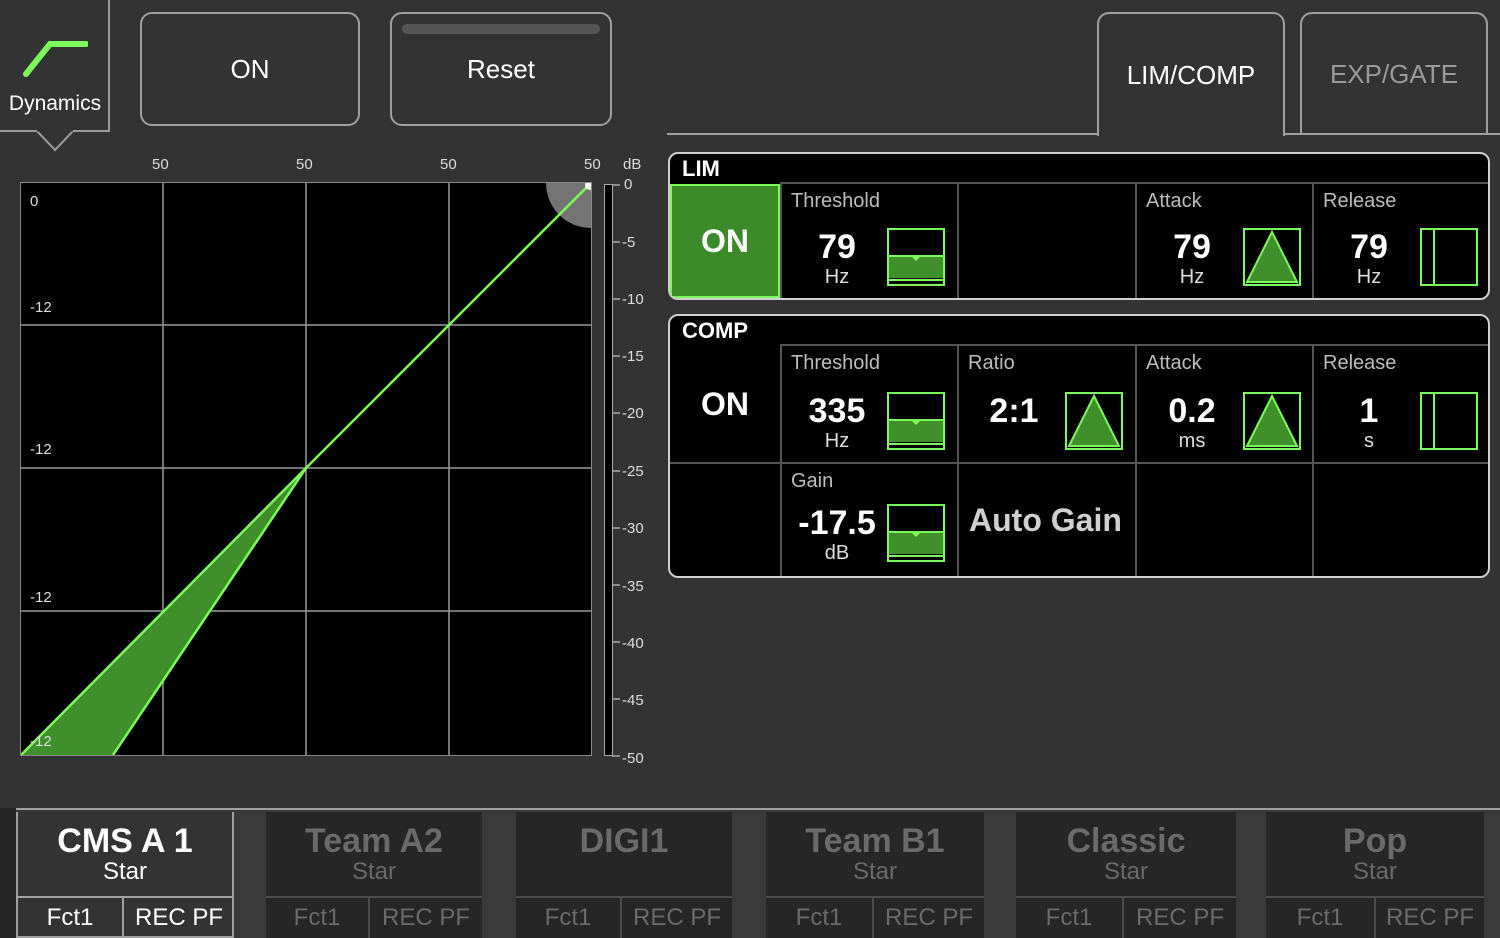 The image size is (1500, 938). Describe the element at coordinates (633, 471) in the screenshot. I see `meter-tick: -25` at that location.